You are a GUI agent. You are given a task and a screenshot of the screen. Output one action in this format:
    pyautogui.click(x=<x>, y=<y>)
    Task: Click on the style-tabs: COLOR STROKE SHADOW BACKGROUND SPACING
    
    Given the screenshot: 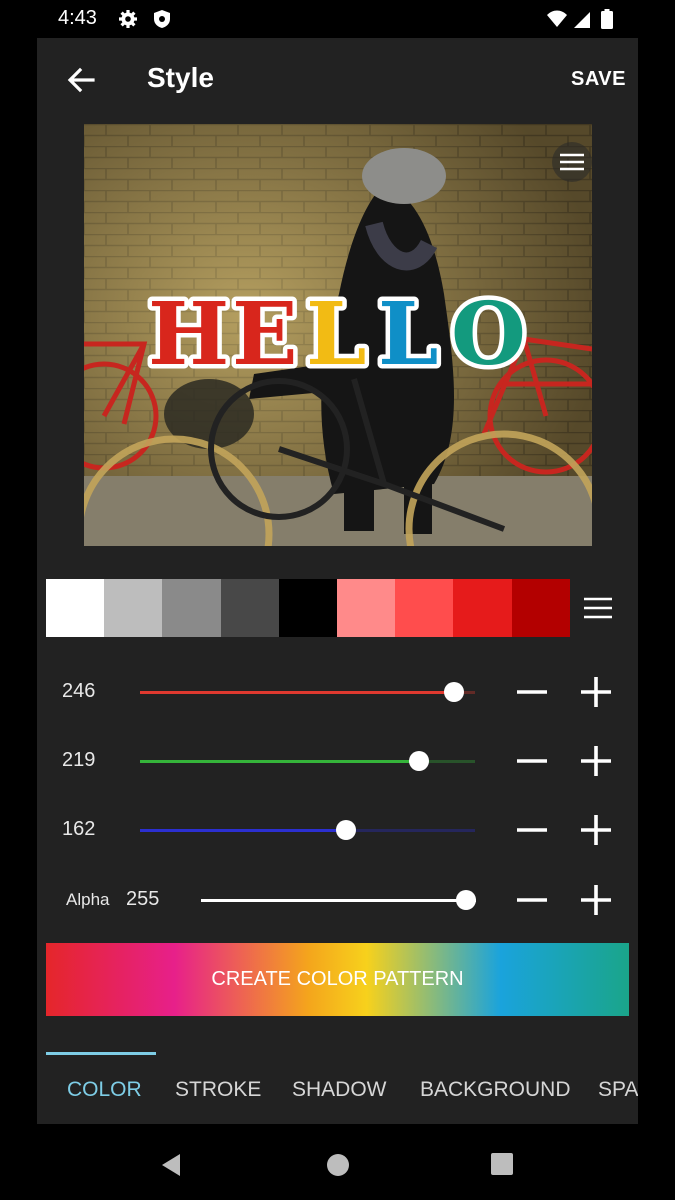 What is the action you would take?
    pyautogui.click(x=337, y=1087)
    